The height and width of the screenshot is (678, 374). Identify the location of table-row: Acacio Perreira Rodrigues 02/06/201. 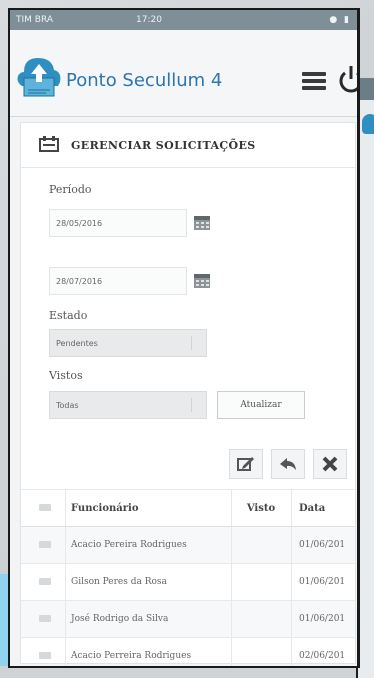
(188, 652).